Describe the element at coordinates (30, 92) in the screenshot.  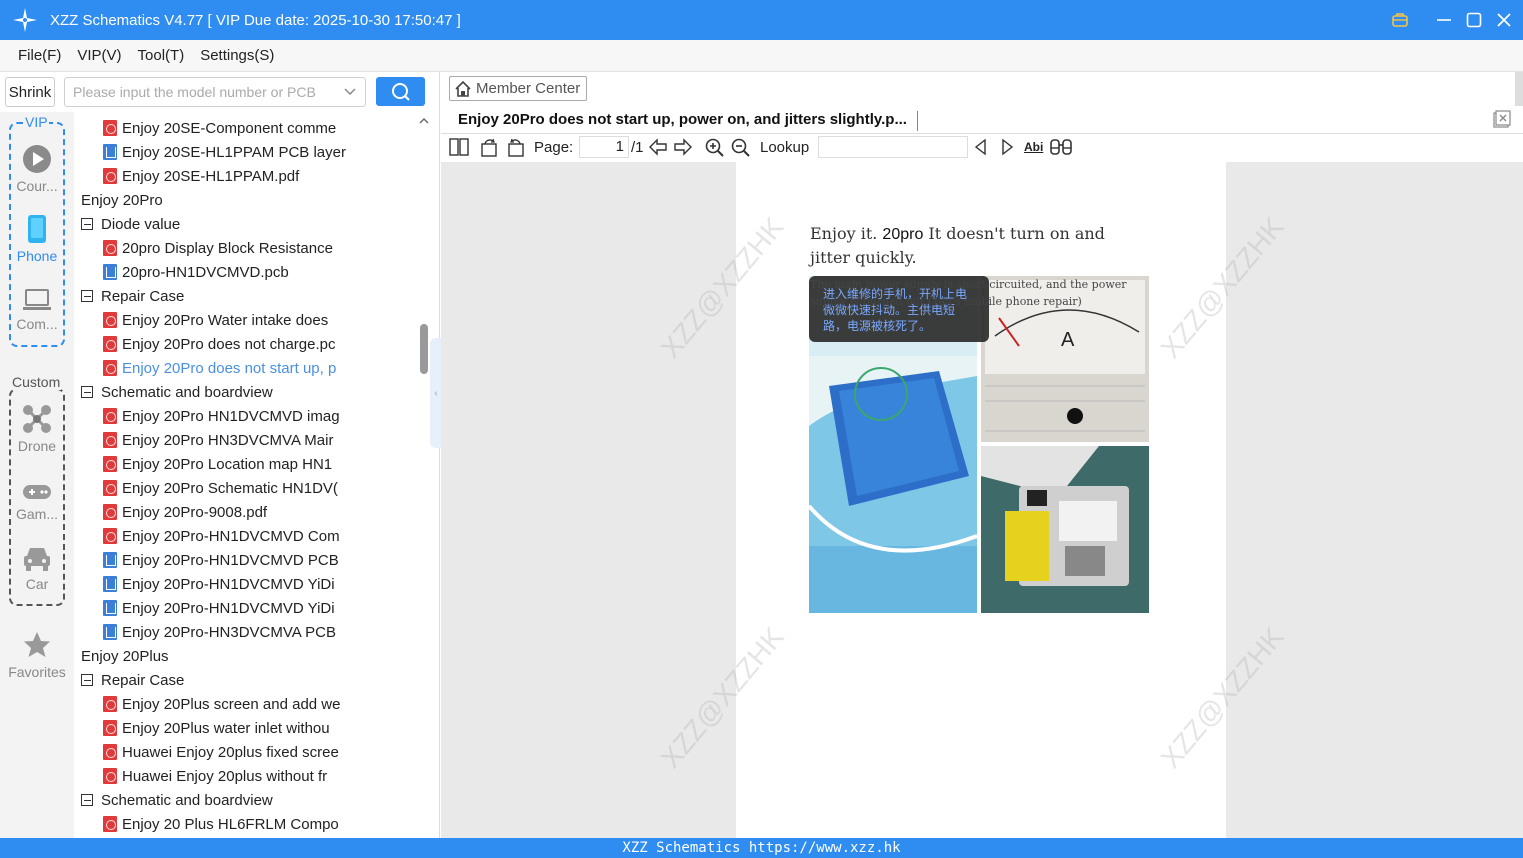
I see `shrink-button: Shrink` at that location.